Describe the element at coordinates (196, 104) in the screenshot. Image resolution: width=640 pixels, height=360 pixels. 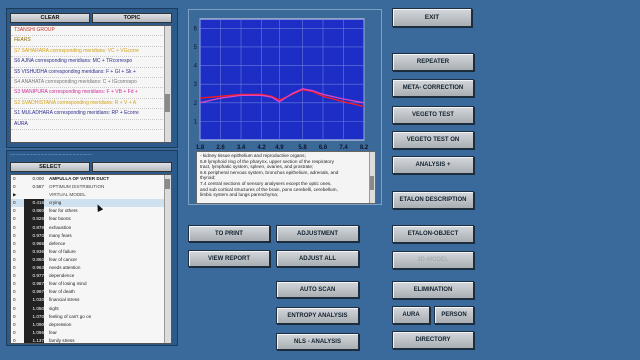
I see `y-tick-label: 2` at that location.